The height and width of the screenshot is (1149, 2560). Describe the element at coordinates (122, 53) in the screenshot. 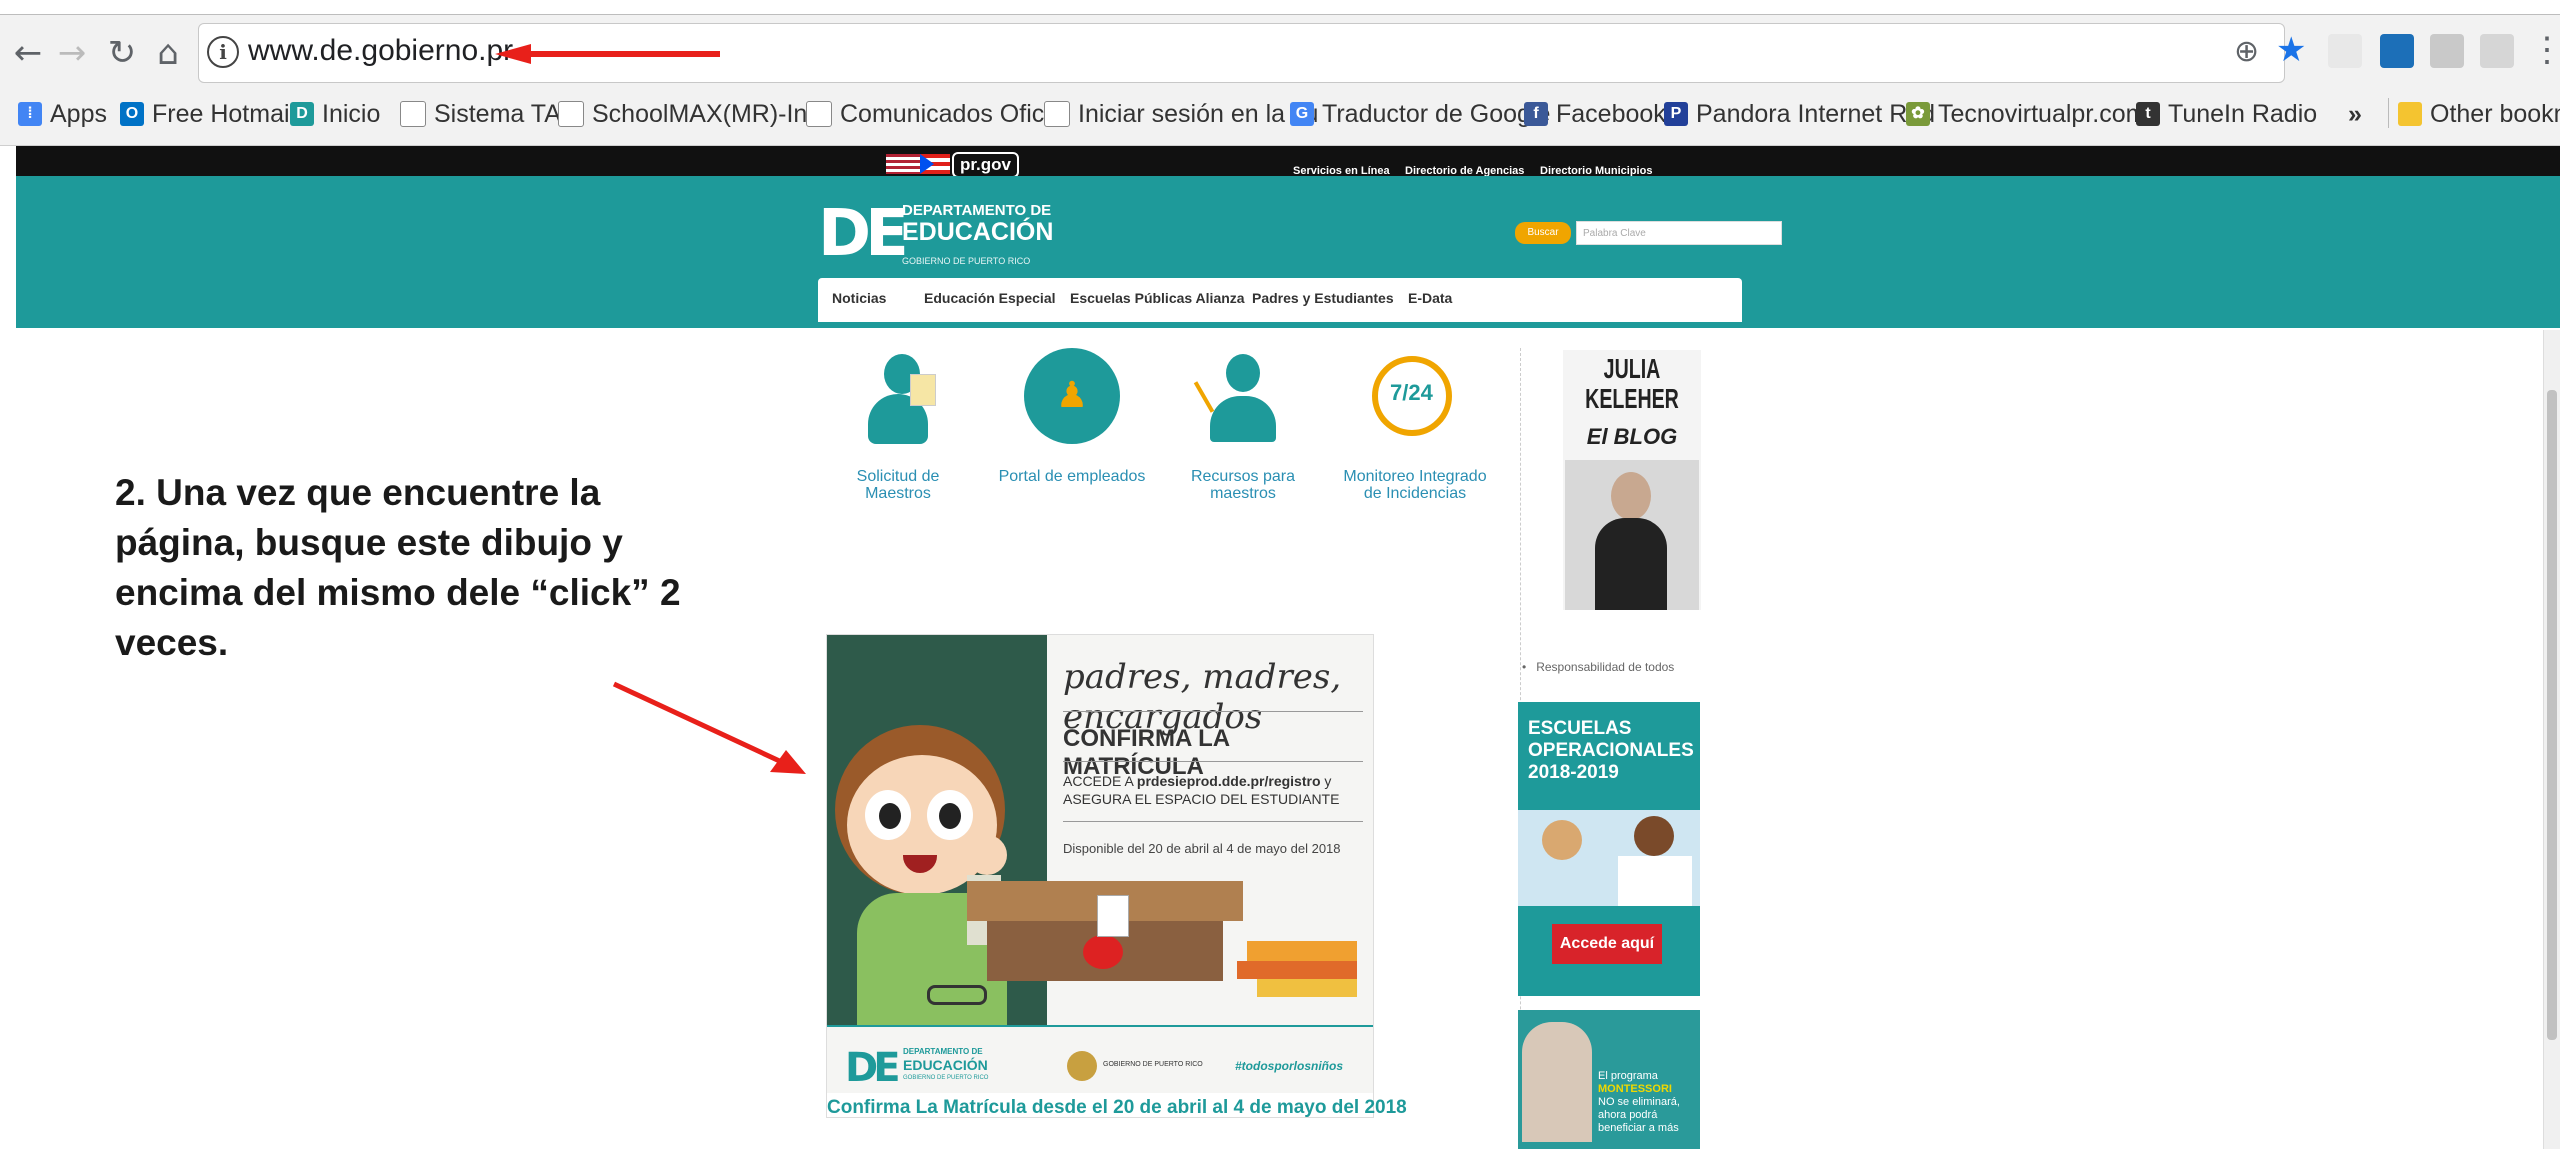

I see `reload-icon: ↻` at that location.